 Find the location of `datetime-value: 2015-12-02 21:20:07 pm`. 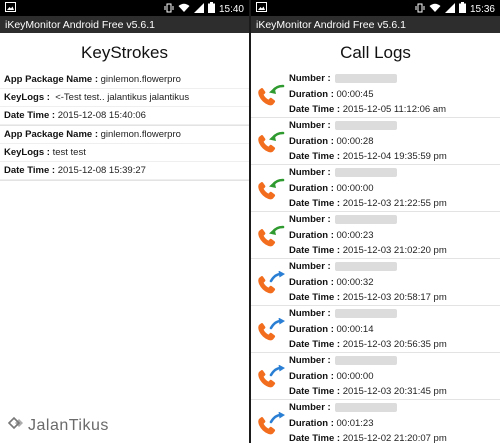

datetime-value: 2015-12-02 21:20:07 pm is located at coordinates (394, 438).